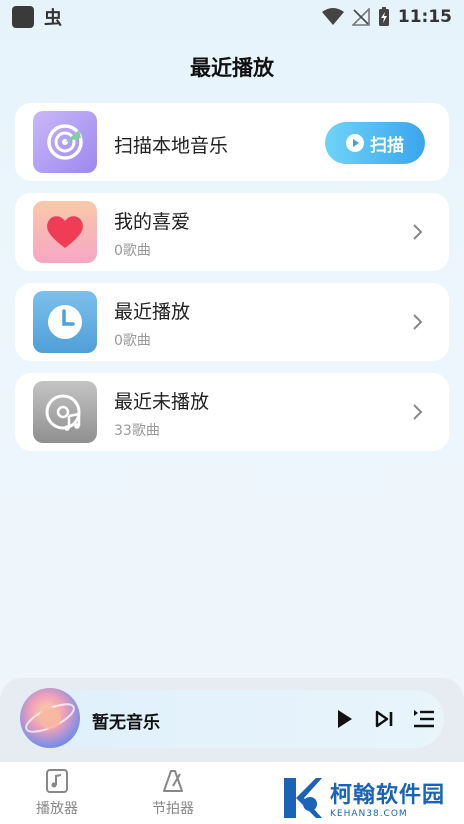 This screenshot has height=824, width=464. What do you see at coordinates (383, 16) in the screenshot?
I see `battery-charging-icon` at bounding box center [383, 16].